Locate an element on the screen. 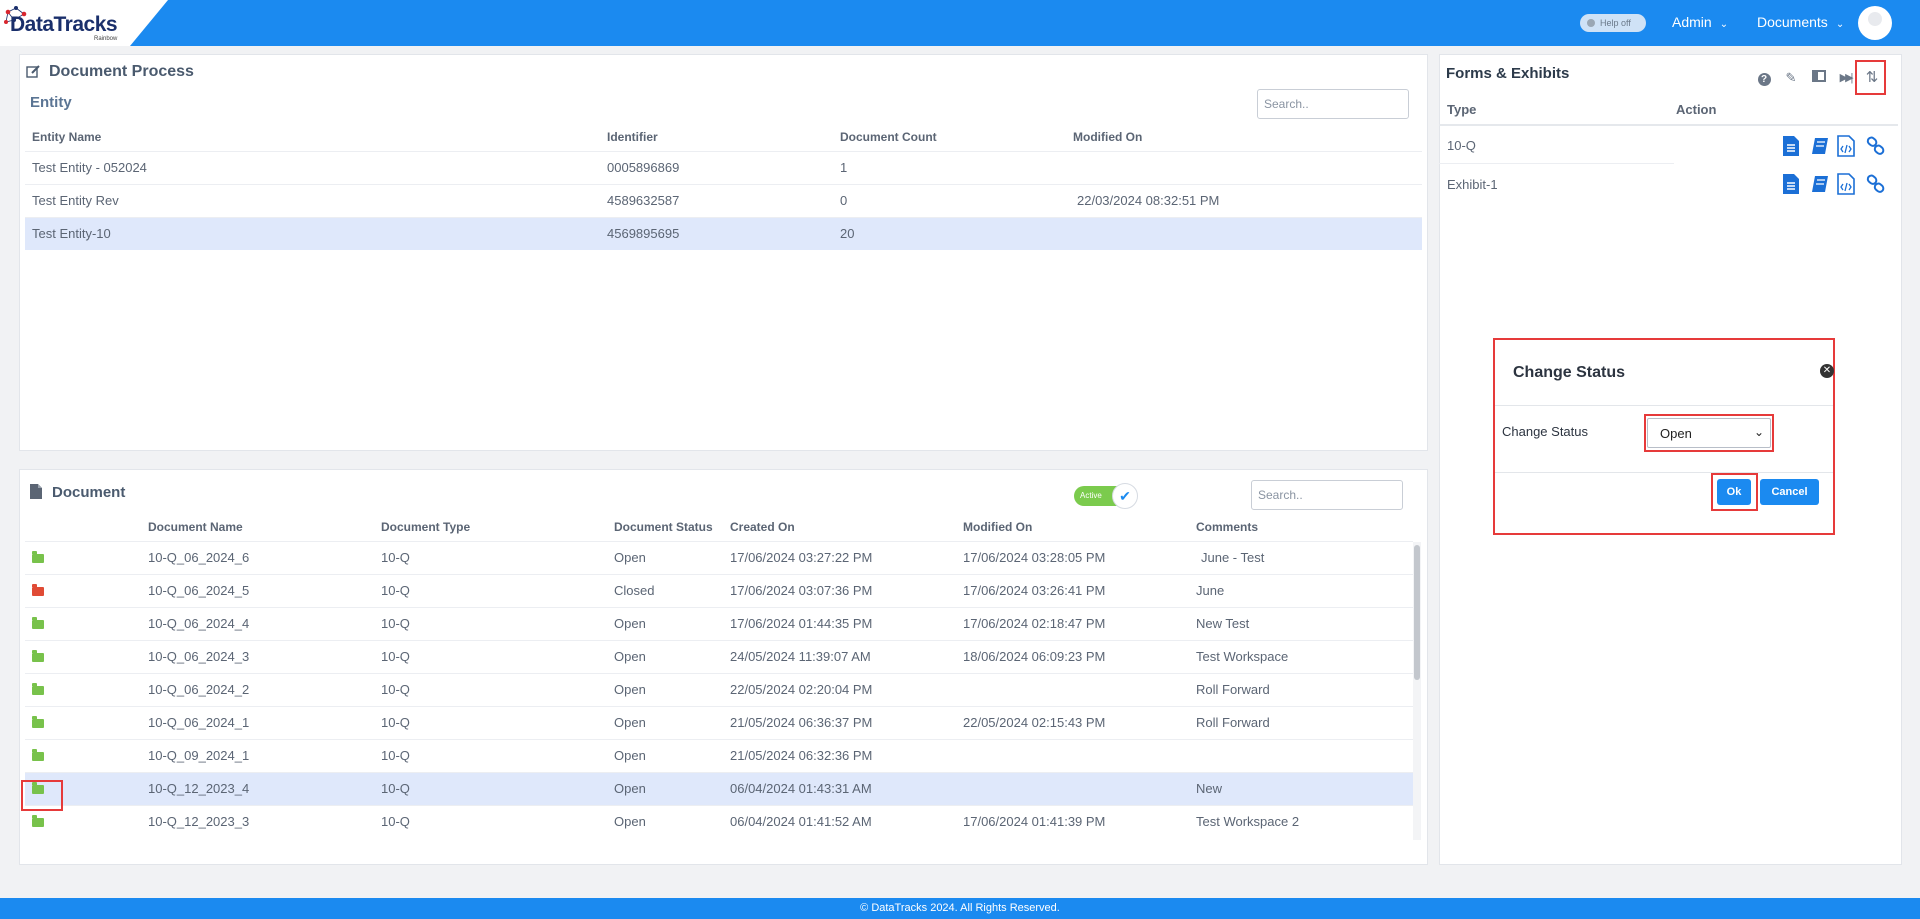 The height and width of the screenshot is (919, 1920). logo-text: DataTracks is located at coordinates (64, 24).